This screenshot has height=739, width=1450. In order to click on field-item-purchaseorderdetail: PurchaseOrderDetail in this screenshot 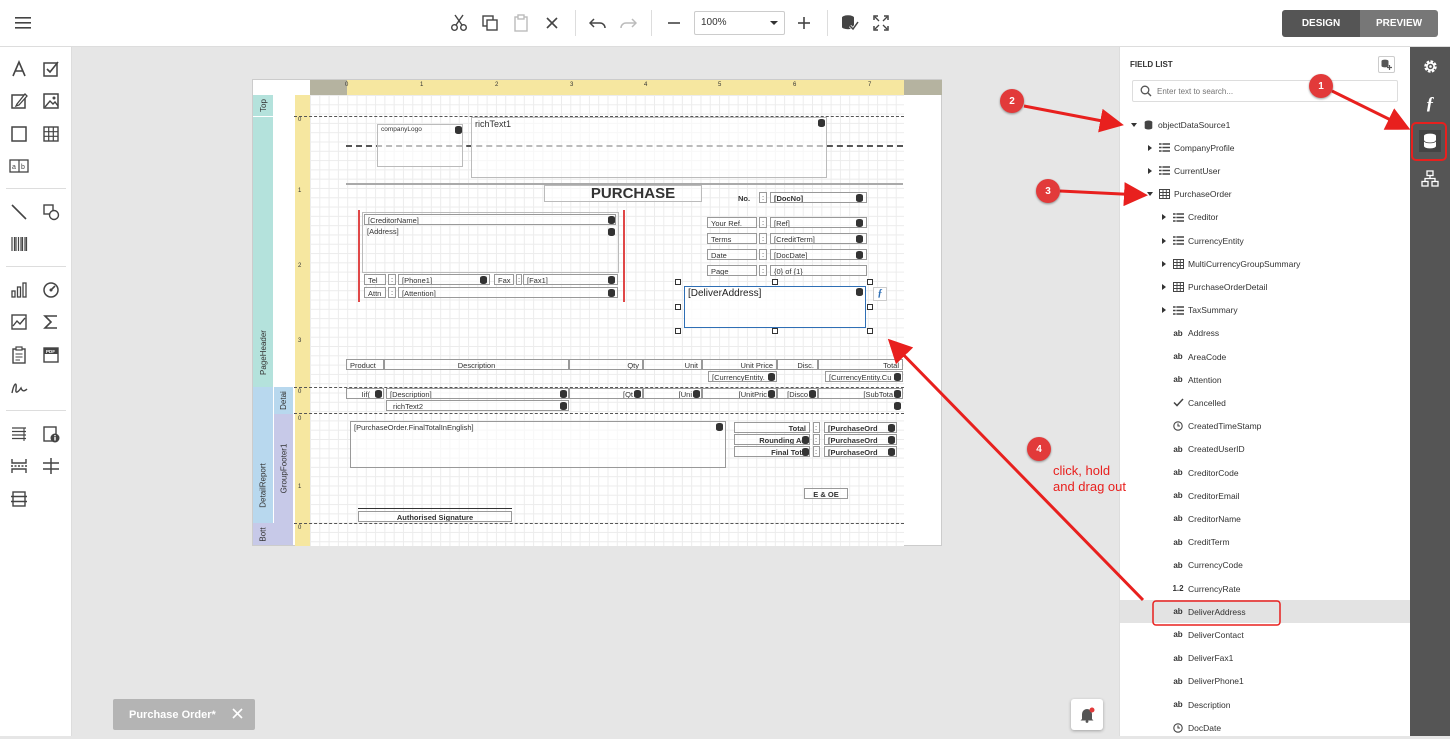, I will do `click(1265, 286)`.